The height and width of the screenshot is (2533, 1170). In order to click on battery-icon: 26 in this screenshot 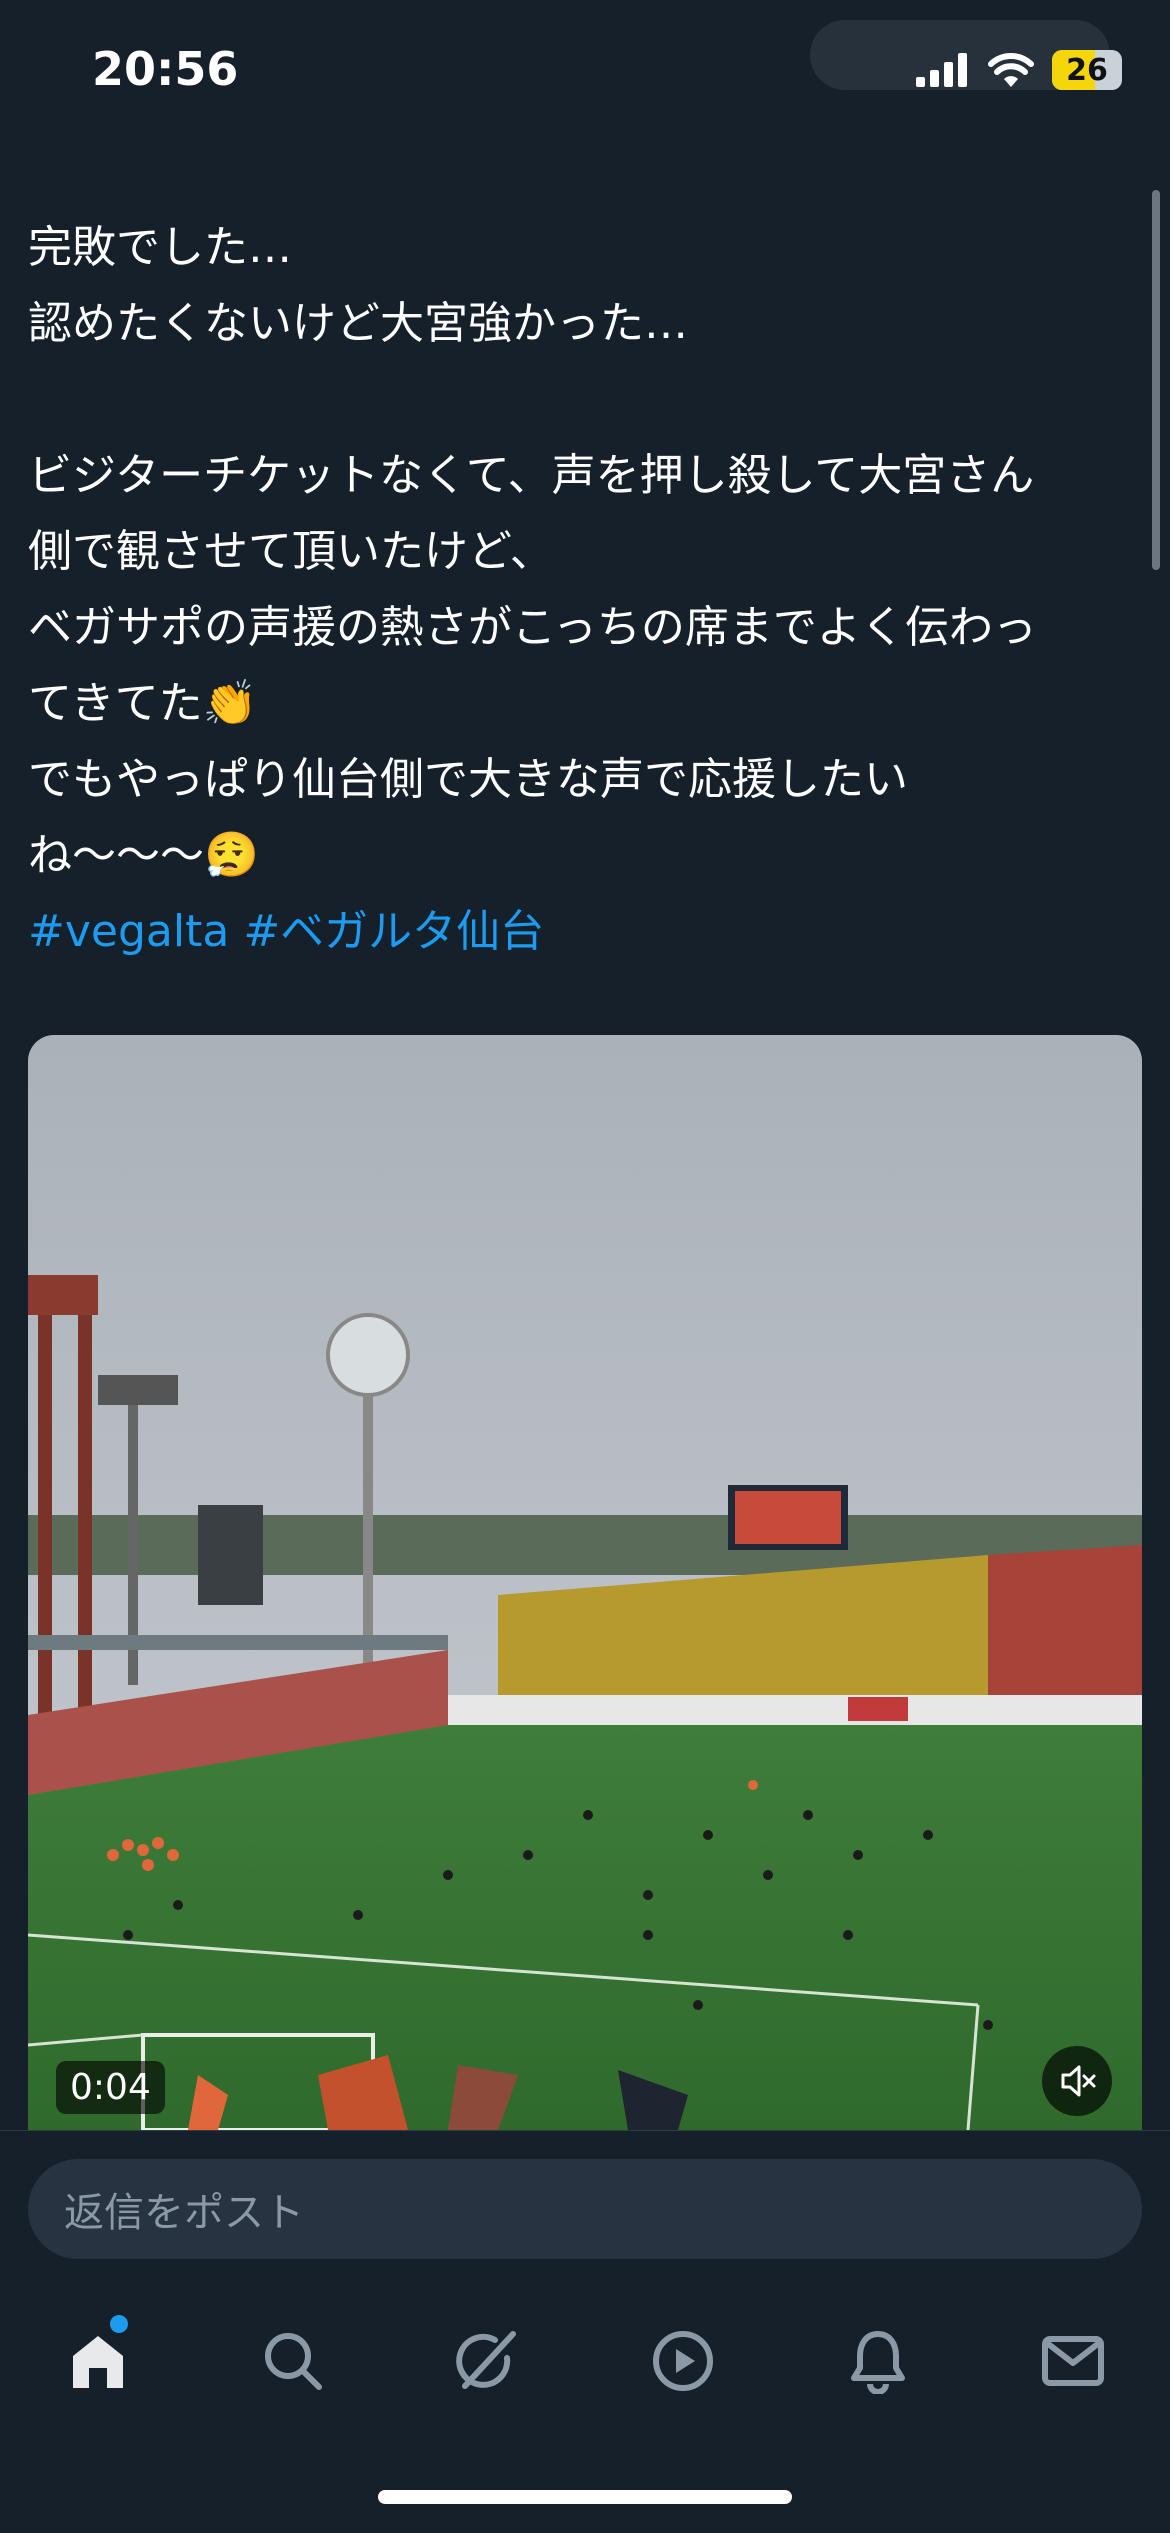, I will do `click(1087, 70)`.